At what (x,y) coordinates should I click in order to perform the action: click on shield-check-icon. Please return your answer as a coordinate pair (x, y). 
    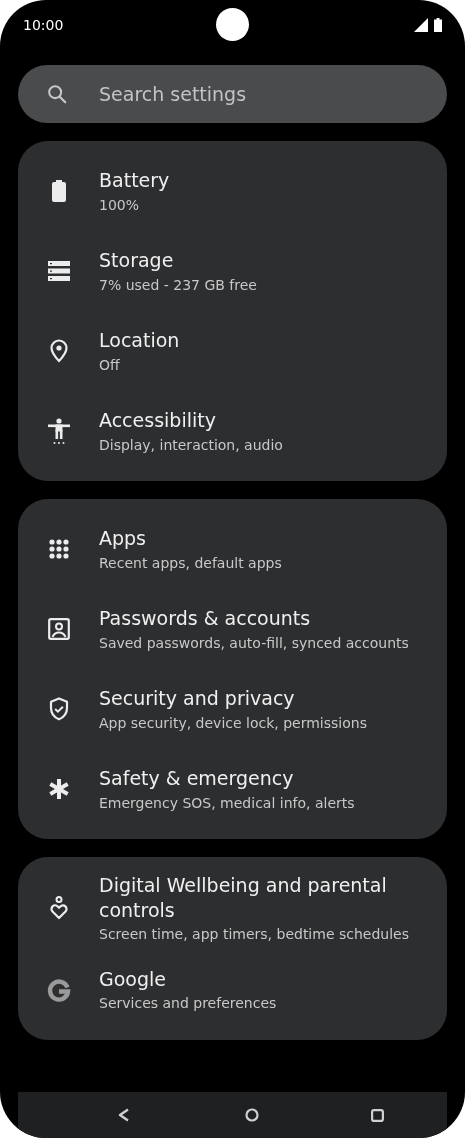
    Looking at the image, I should click on (58, 709).